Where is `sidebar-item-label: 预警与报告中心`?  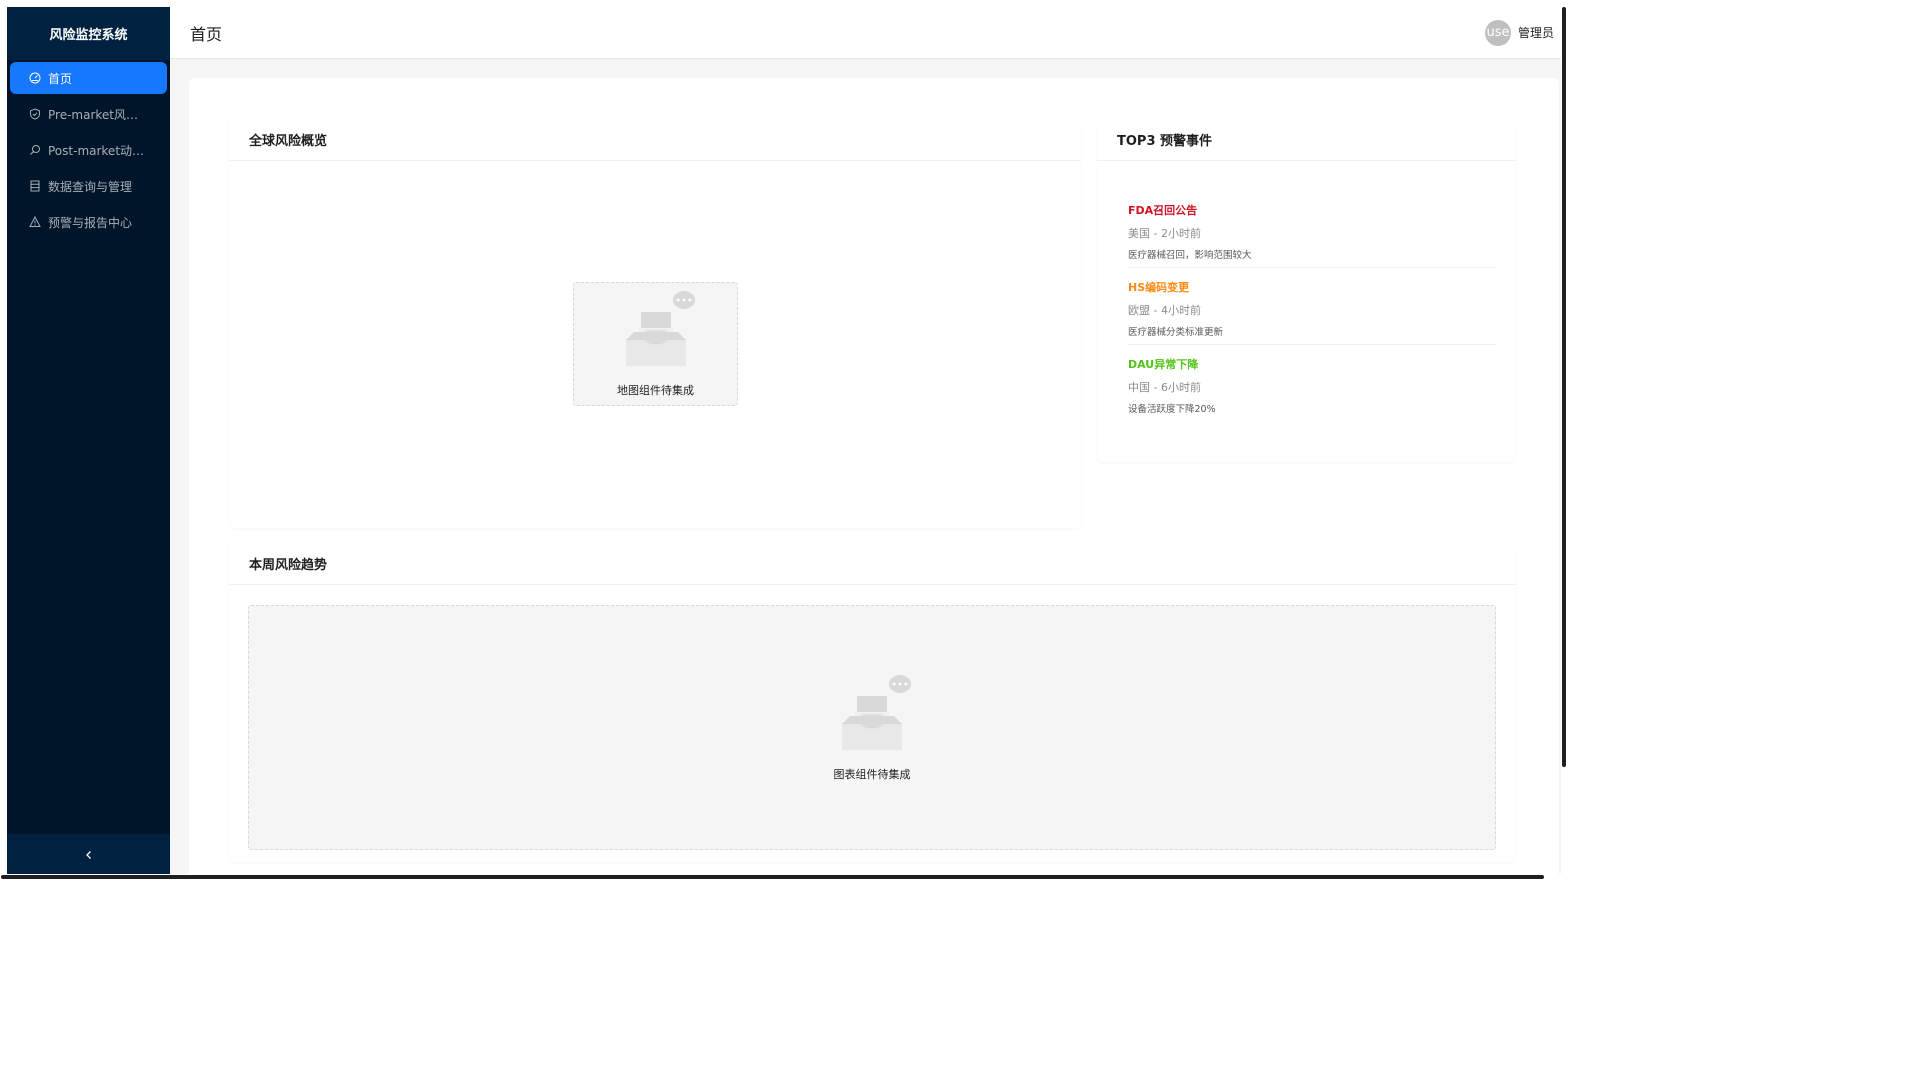
sidebar-item-label: 预警与报告中心 is located at coordinates (90, 222).